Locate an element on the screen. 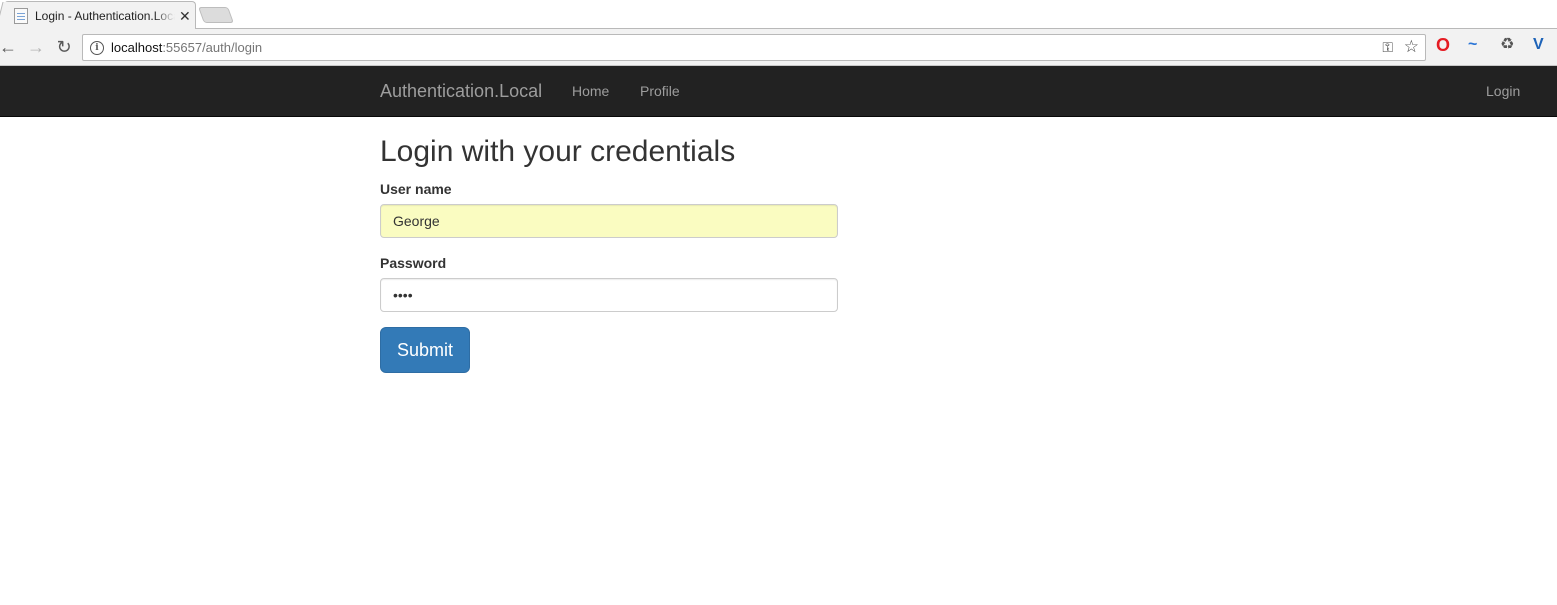  wave-extension-icon: ~ is located at coordinates (1472, 45).